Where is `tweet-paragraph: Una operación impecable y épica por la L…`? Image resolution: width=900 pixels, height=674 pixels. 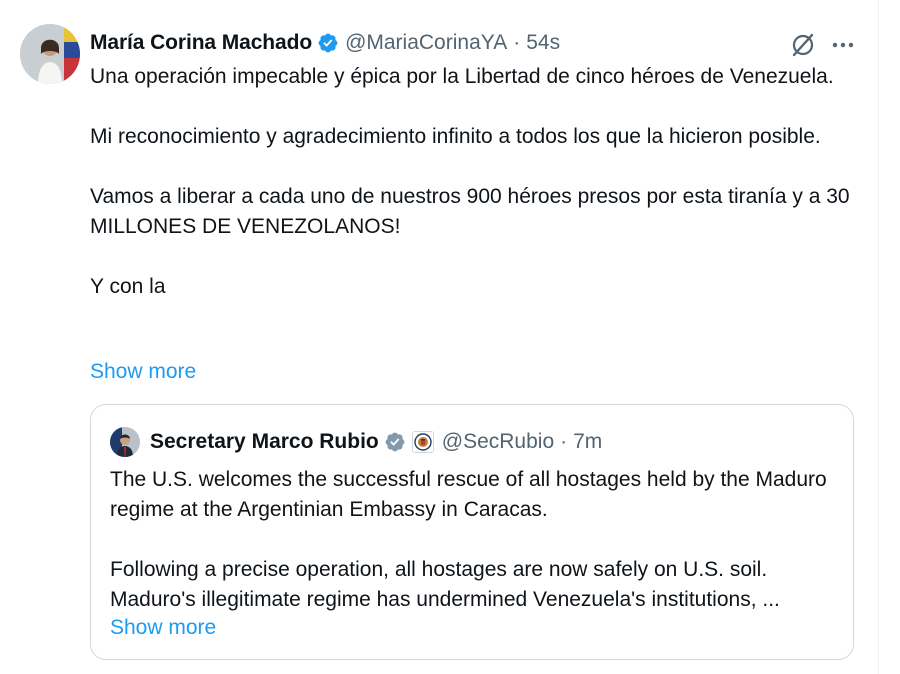
tweet-paragraph: Una operación impecable y épica por la L… is located at coordinates (462, 76).